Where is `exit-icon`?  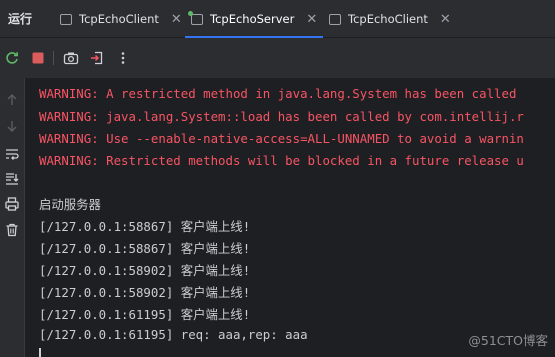
exit-icon is located at coordinates (97, 58).